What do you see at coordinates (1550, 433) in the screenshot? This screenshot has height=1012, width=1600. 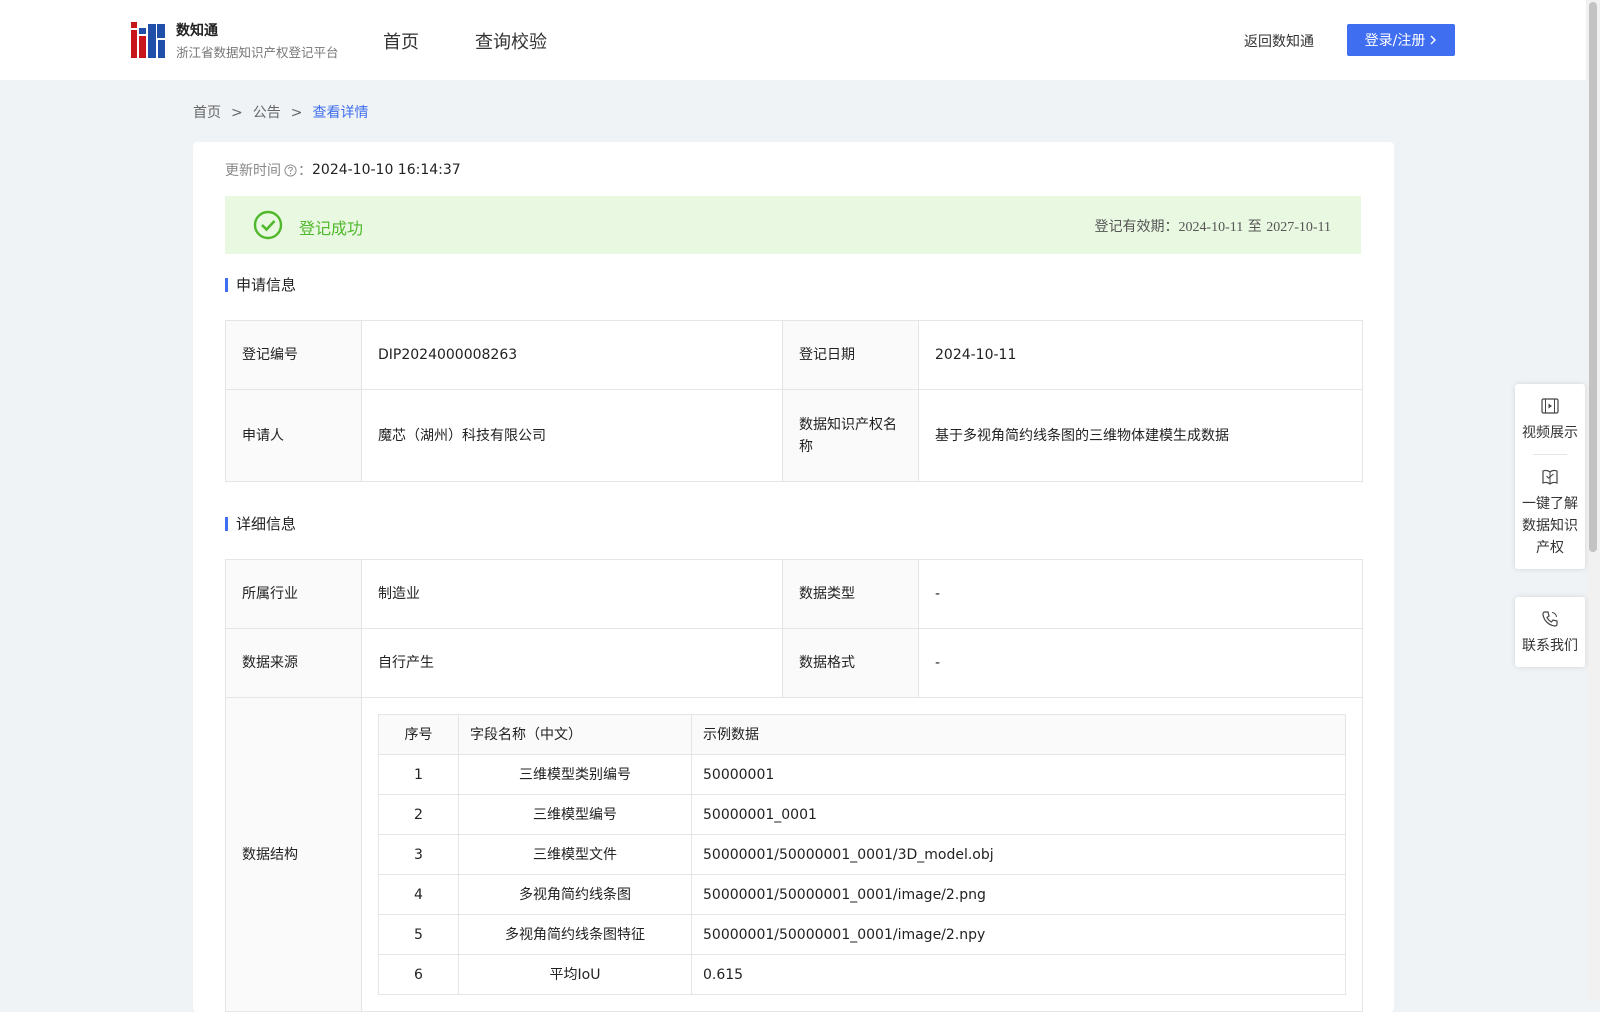 I see `video-showcase-label: 视频展示` at bounding box center [1550, 433].